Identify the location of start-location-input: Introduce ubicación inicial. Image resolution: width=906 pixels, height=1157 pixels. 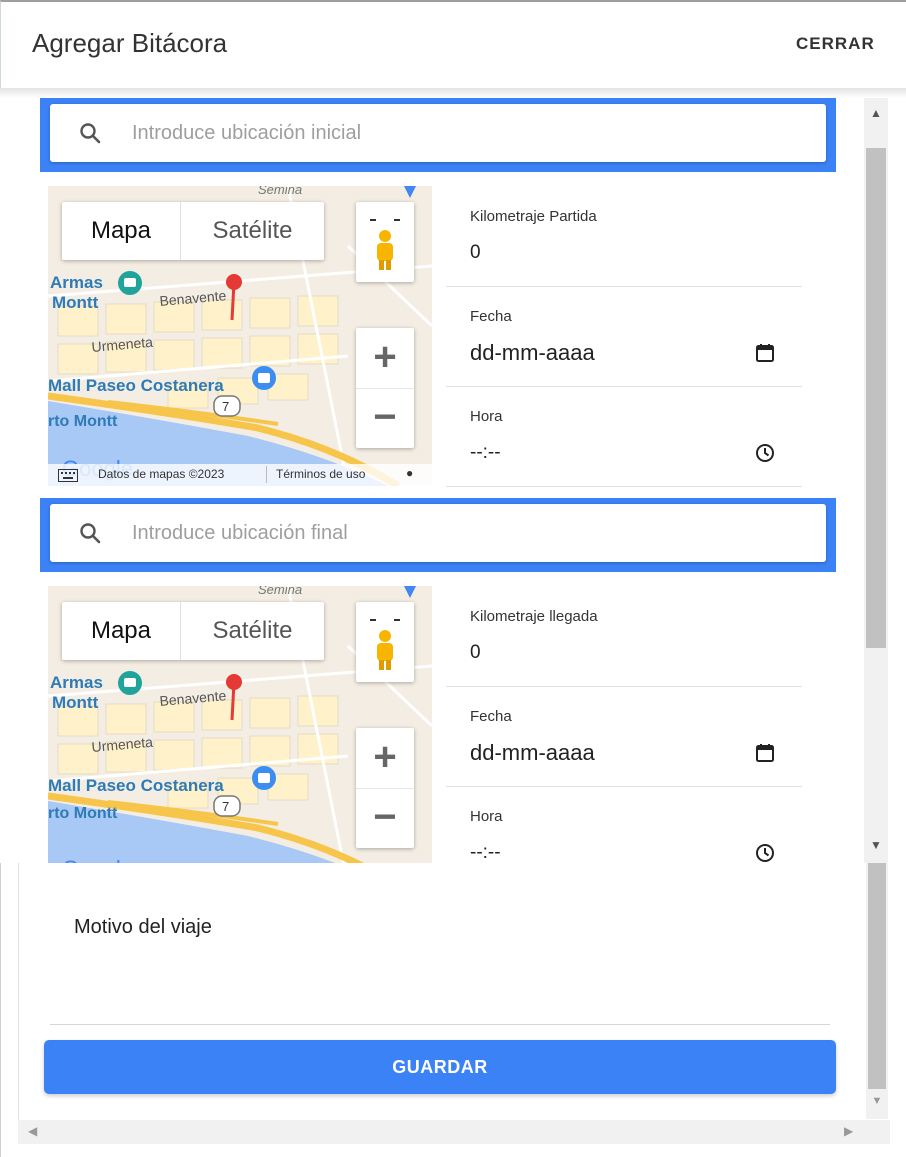
(438, 133).